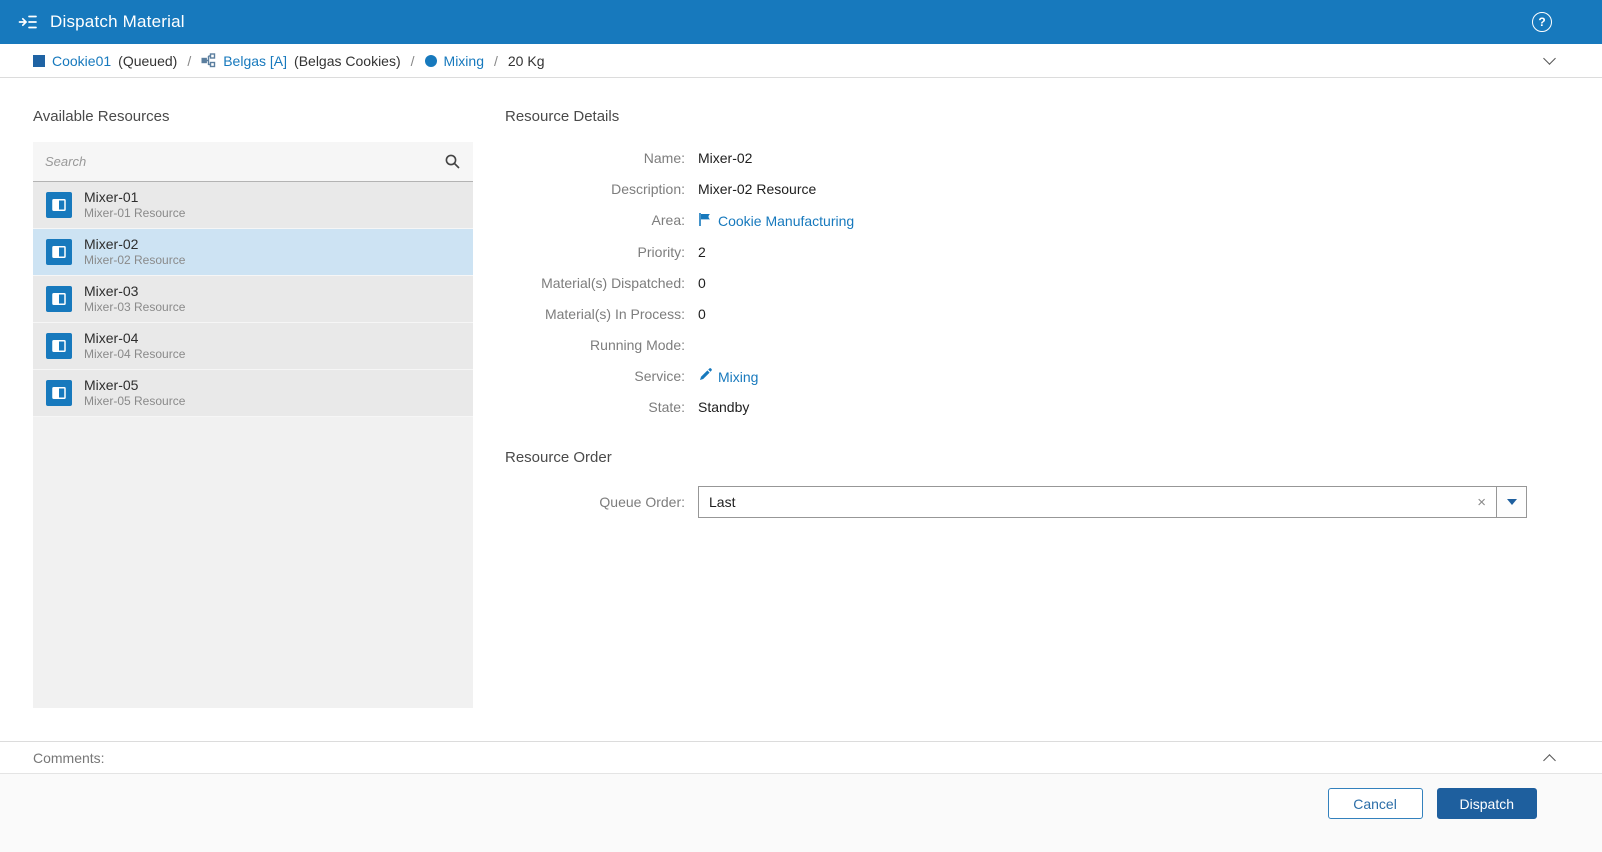 The height and width of the screenshot is (852, 1602). What do you see at coordinates (1016, 252) in the screenshot?
I see `detail-row-priority: Priority: 2` at bounding box center [1016, 252].